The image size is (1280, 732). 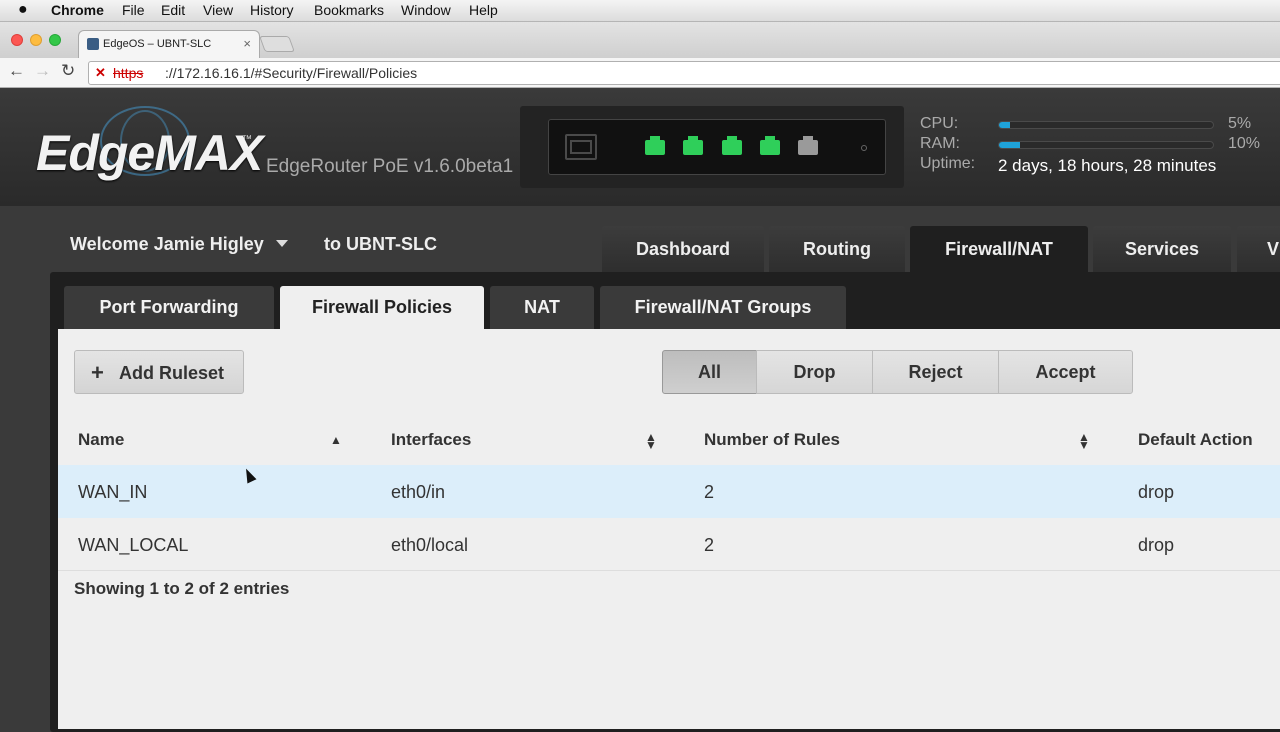 I want to click on trademark: ™, so click(x=247, y=139).